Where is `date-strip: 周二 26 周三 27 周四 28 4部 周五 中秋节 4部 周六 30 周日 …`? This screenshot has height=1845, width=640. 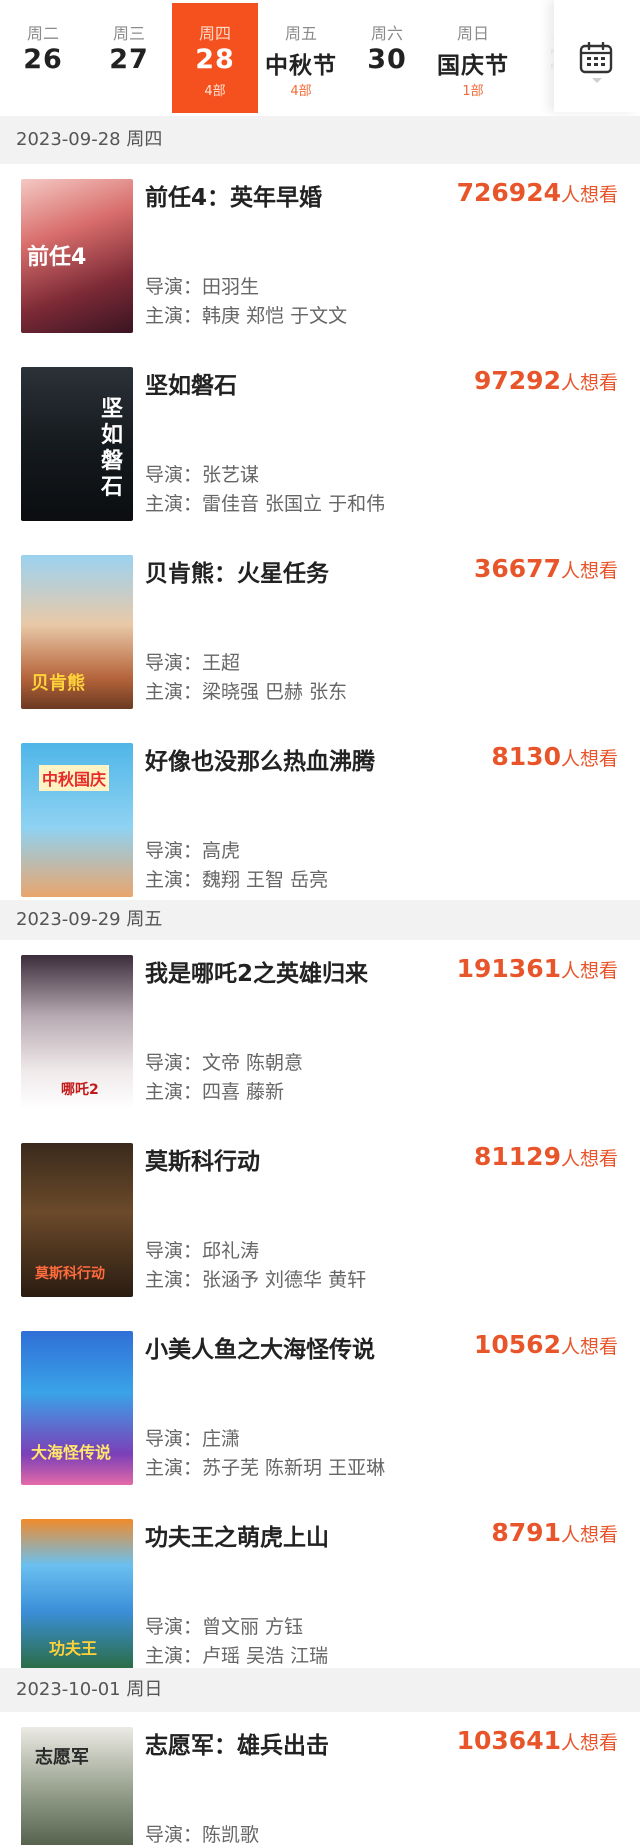 date-strip: 周二 26 周三 27 周四 28 4部 周五 中秋节 4部 周六 30 周日 … is located at coordinates (320, 58).